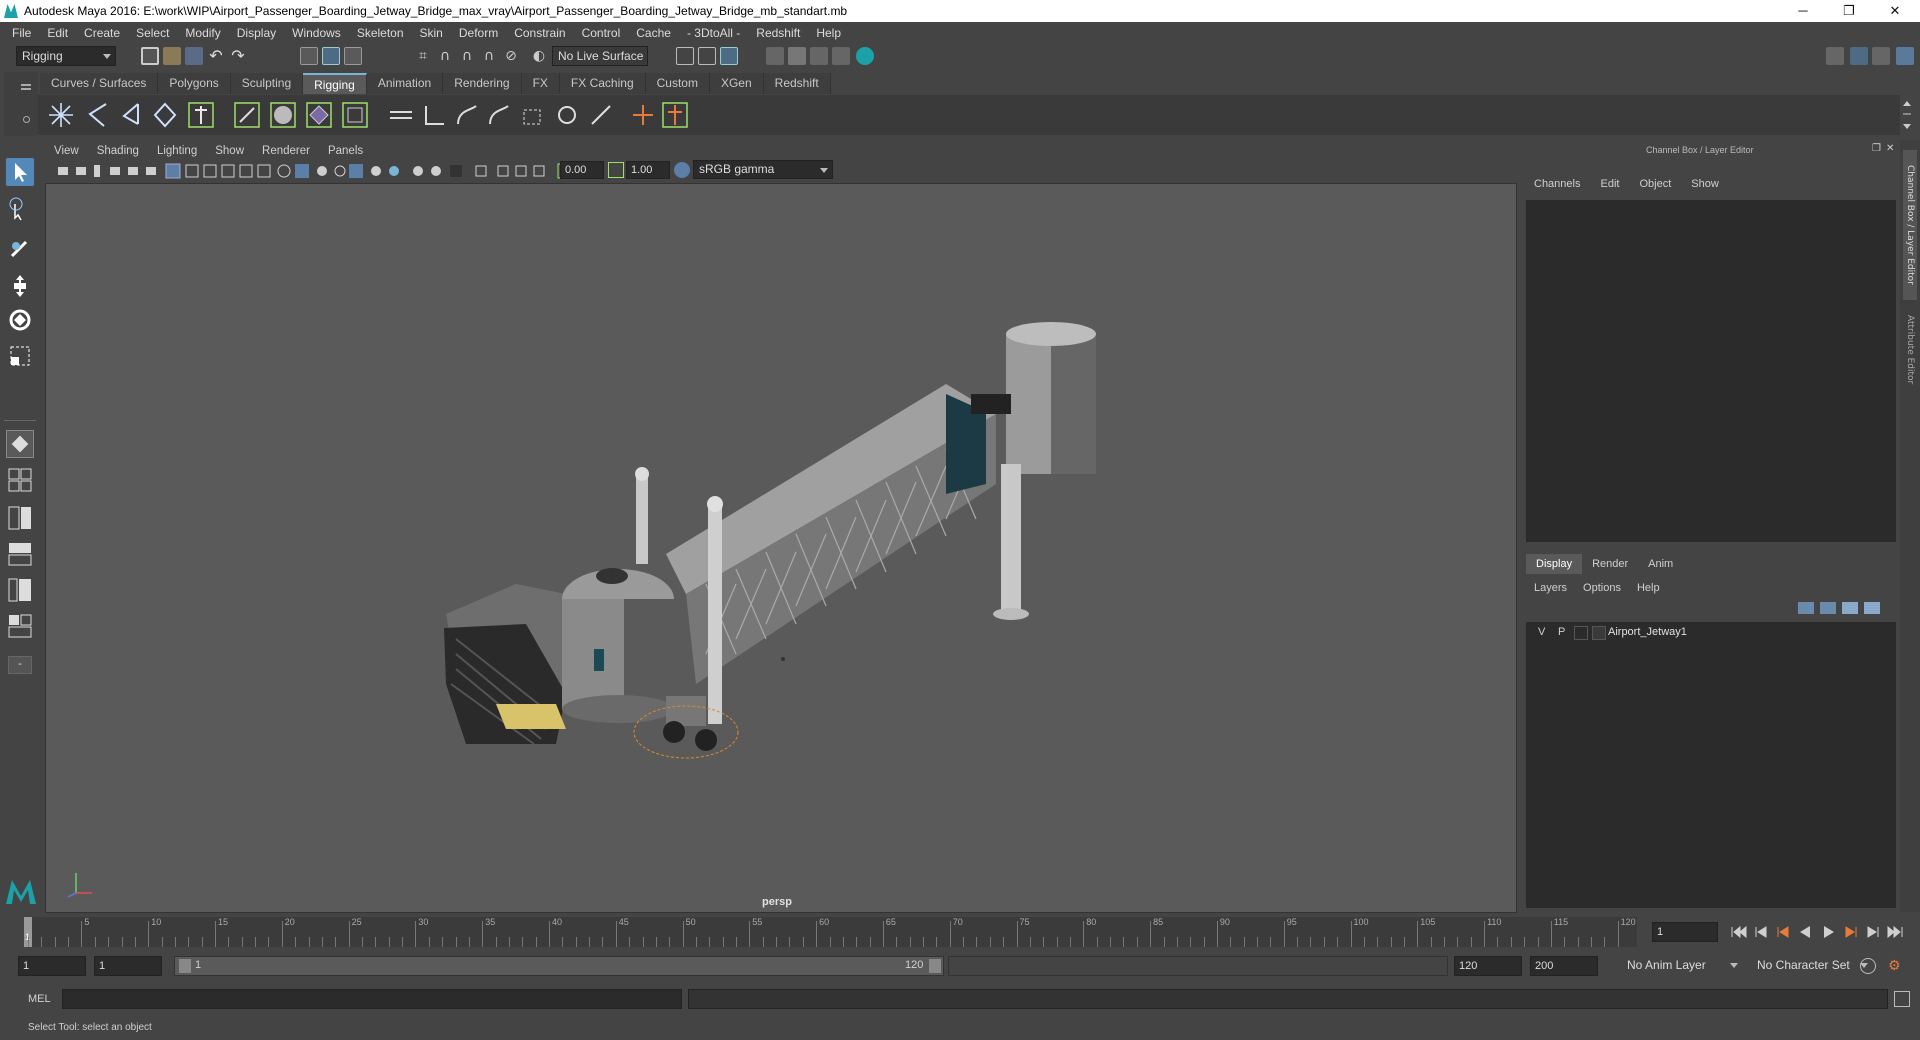  I want to click on tab-display: Display, so click(1554, 564).